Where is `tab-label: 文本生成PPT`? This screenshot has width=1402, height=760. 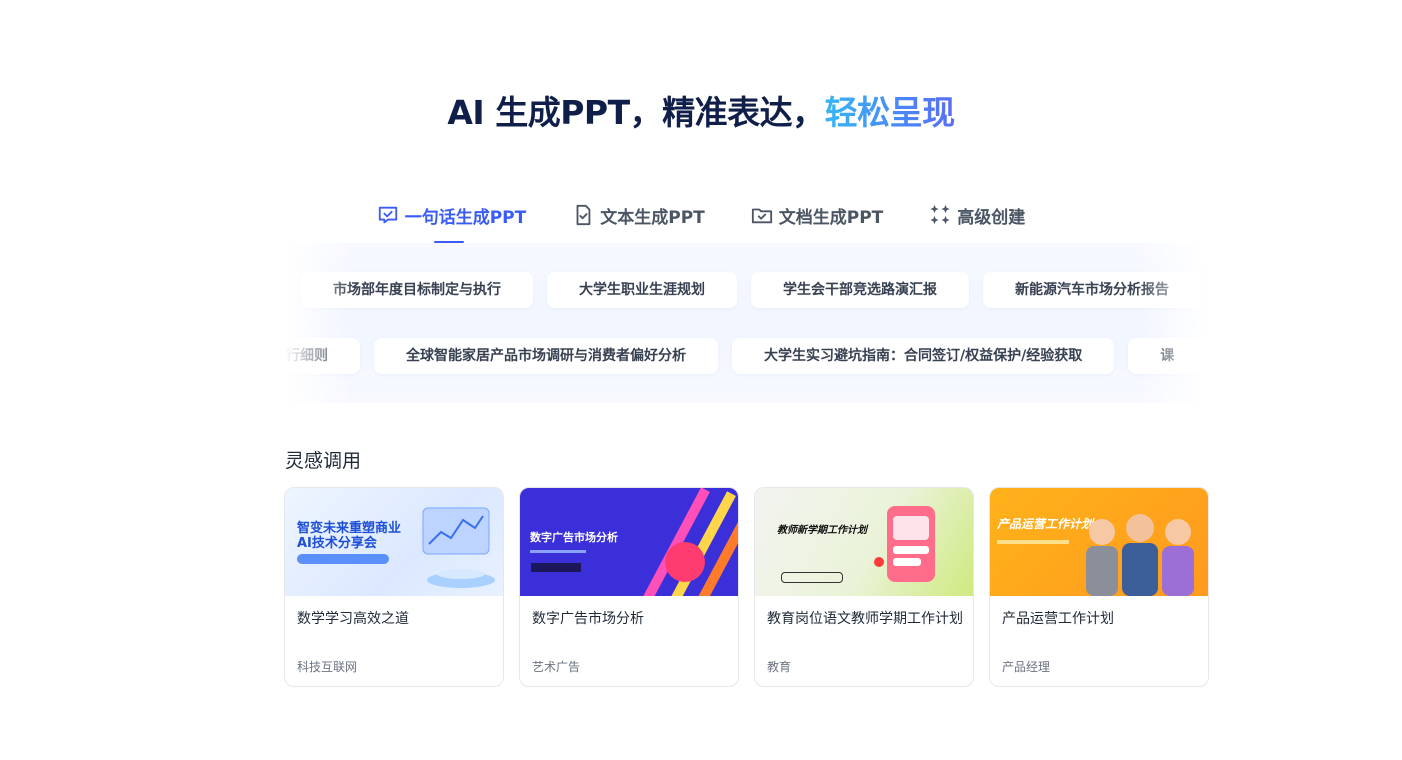
tab-label: 文本生成PPT is located at coordinates (652, 217).